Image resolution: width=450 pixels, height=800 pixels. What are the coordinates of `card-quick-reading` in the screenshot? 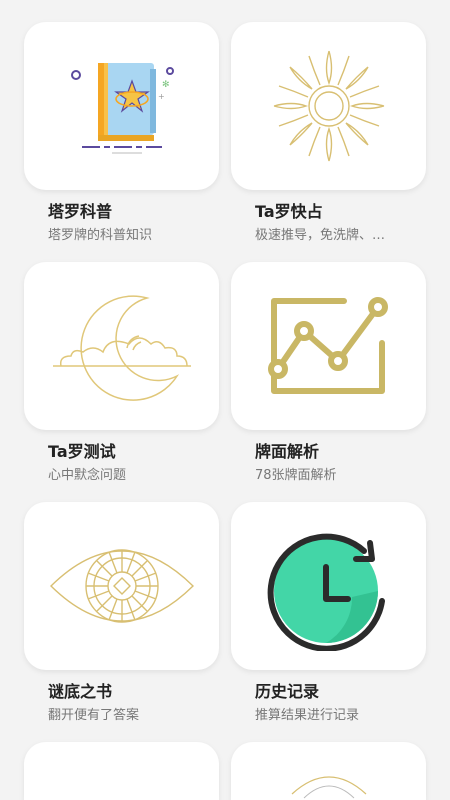 It's located at (328, 106).